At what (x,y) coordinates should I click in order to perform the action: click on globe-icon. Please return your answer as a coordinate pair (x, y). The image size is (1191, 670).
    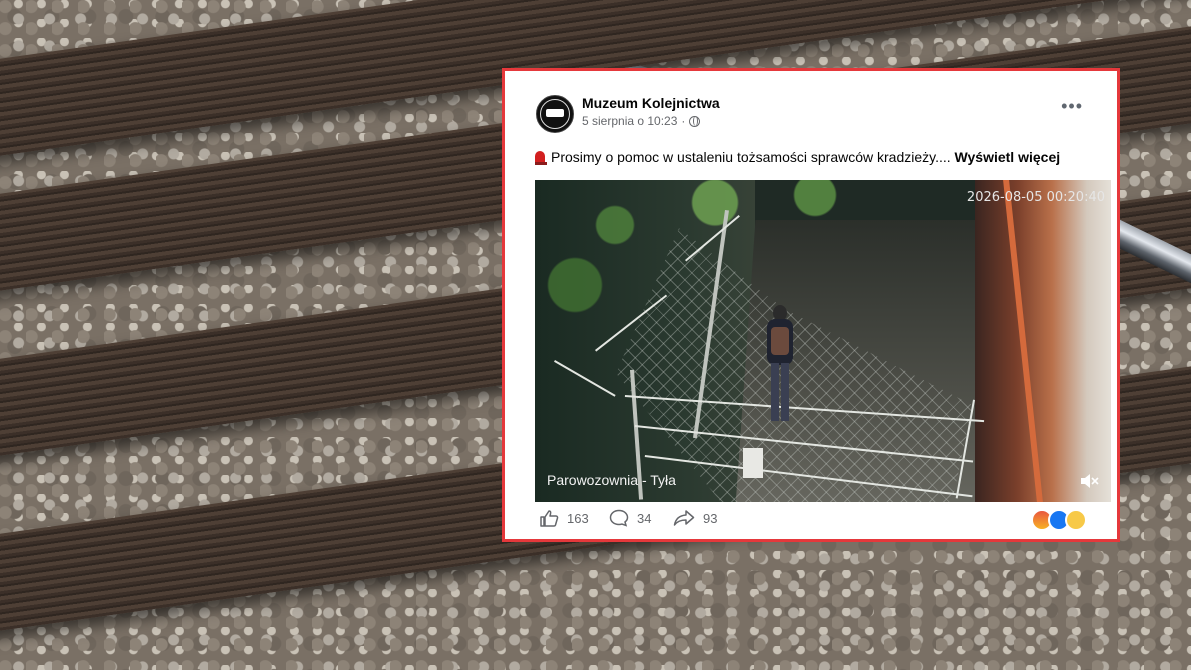
    Looking at the image, I should click on (695, 121).